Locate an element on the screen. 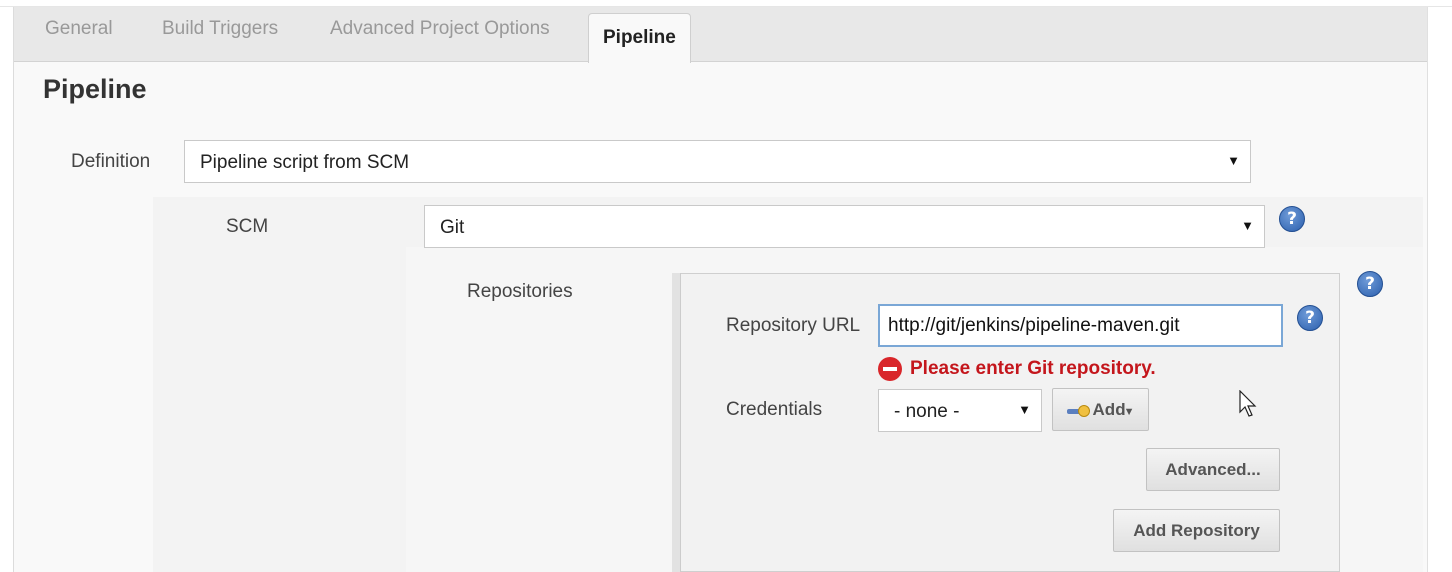  error-icon is located at coordinates (890, 369).